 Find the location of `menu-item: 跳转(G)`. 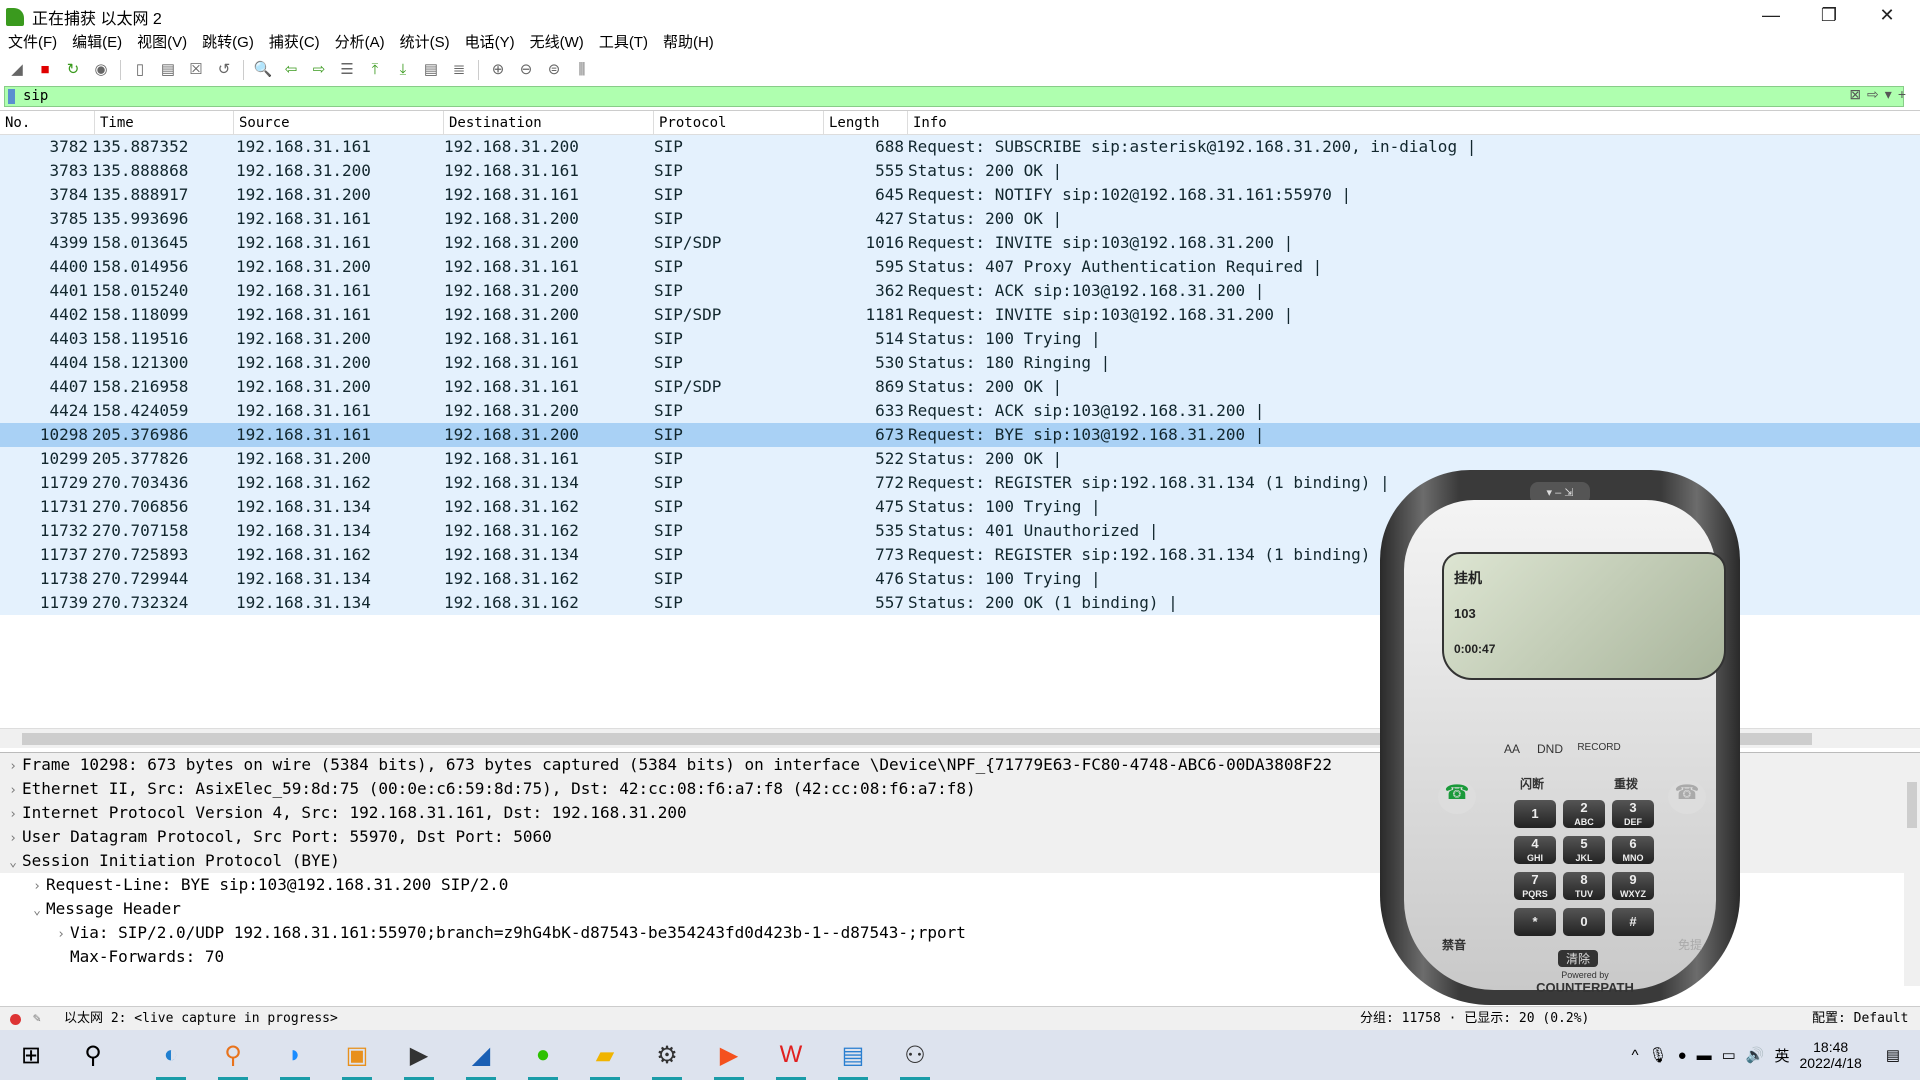

menu-item: 跳转(G) is located at coordinates (227, 43).